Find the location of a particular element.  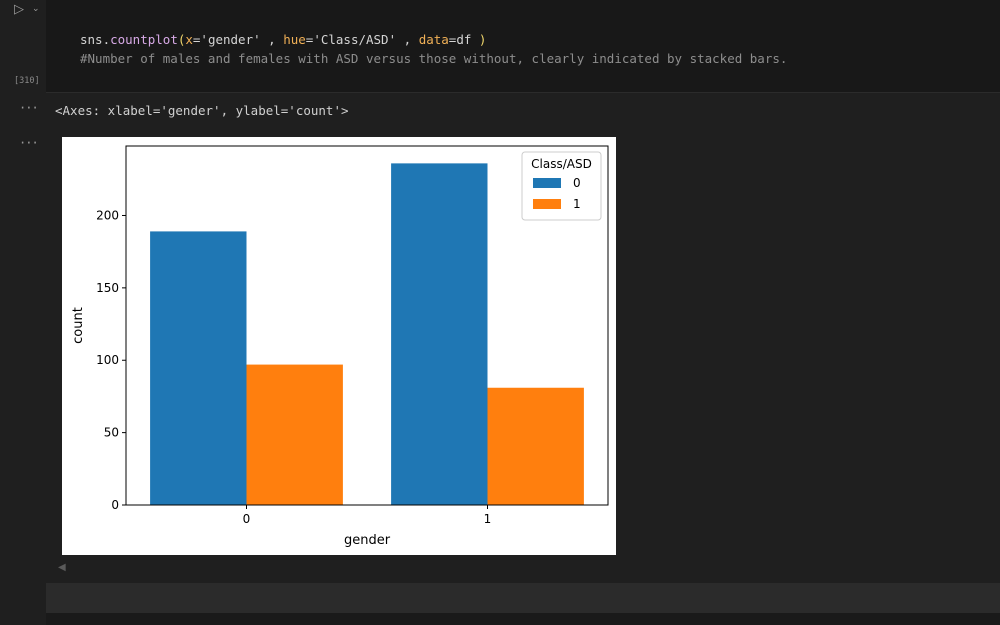

y-tick-label: 100 is located at coordinates (107, 360).